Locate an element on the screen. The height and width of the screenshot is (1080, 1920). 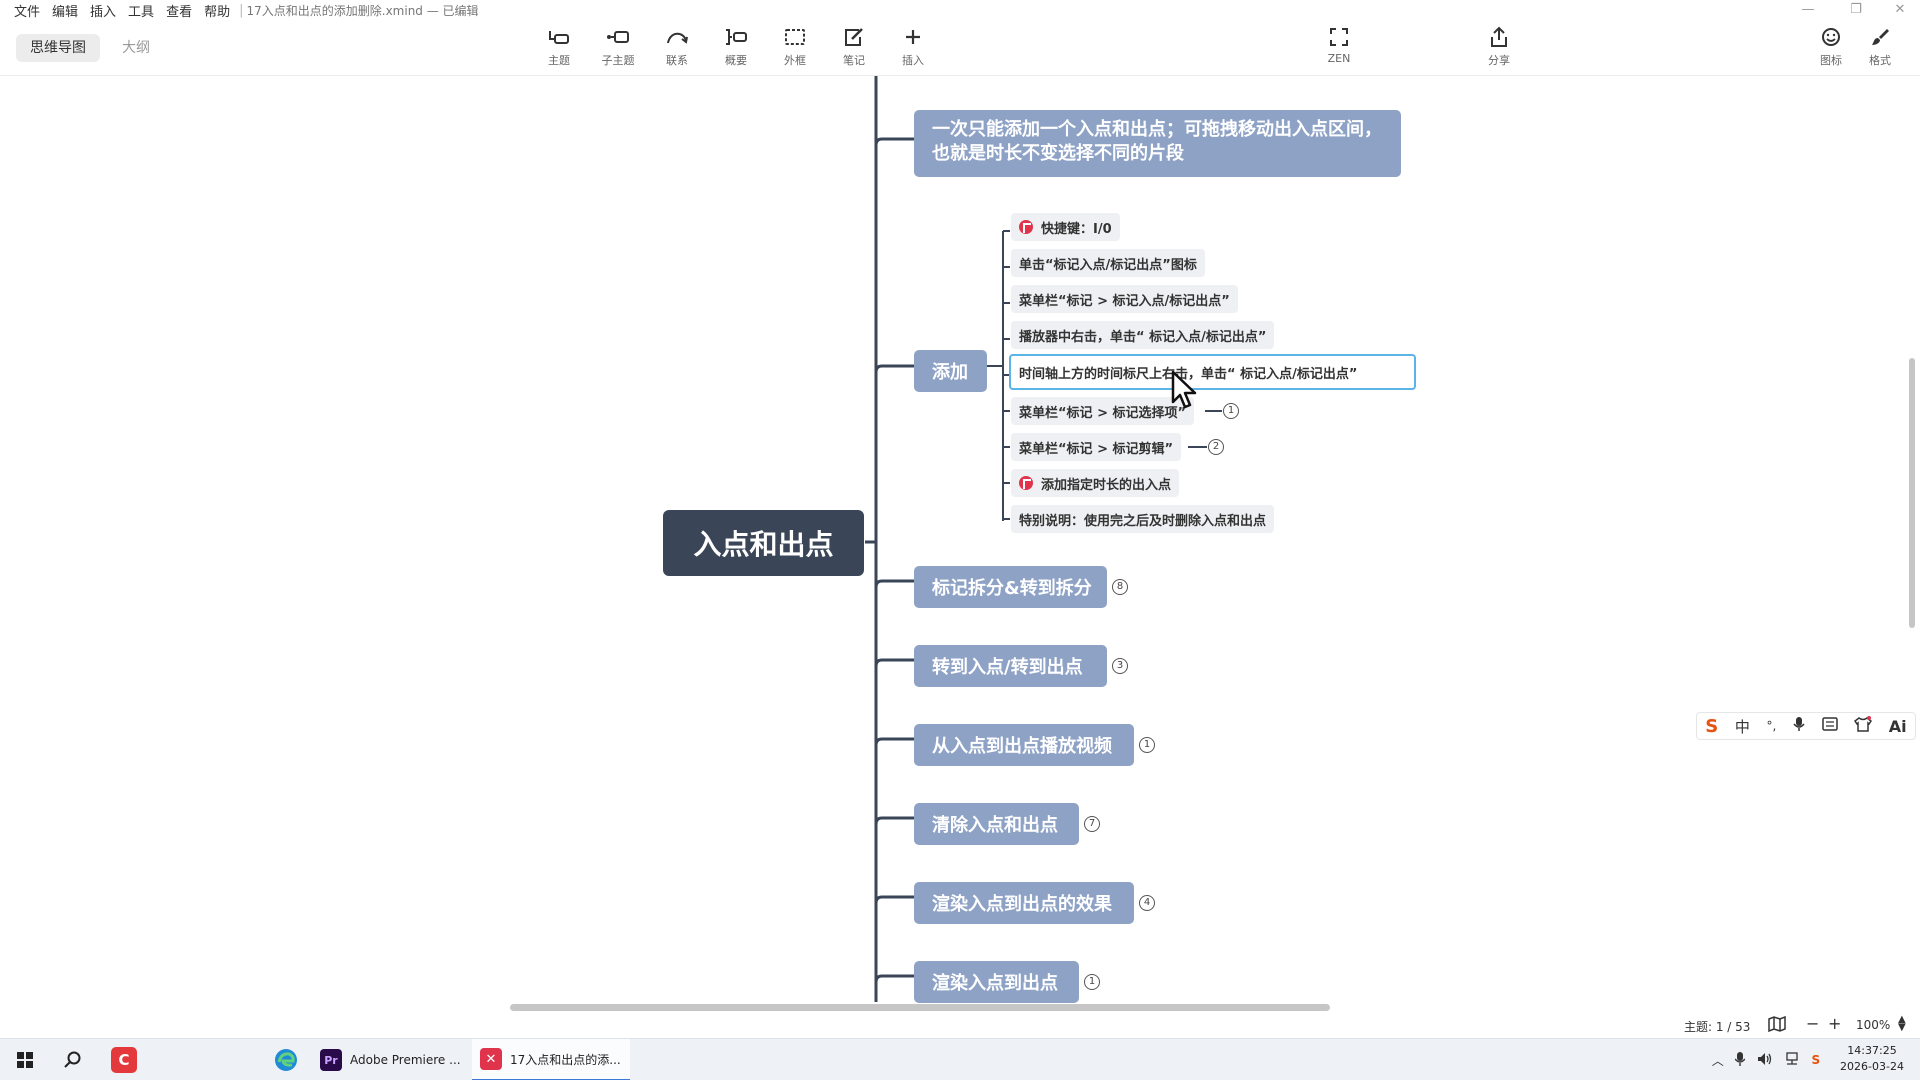
horizontal-scrollbar is located at coordinates (958, 1007).